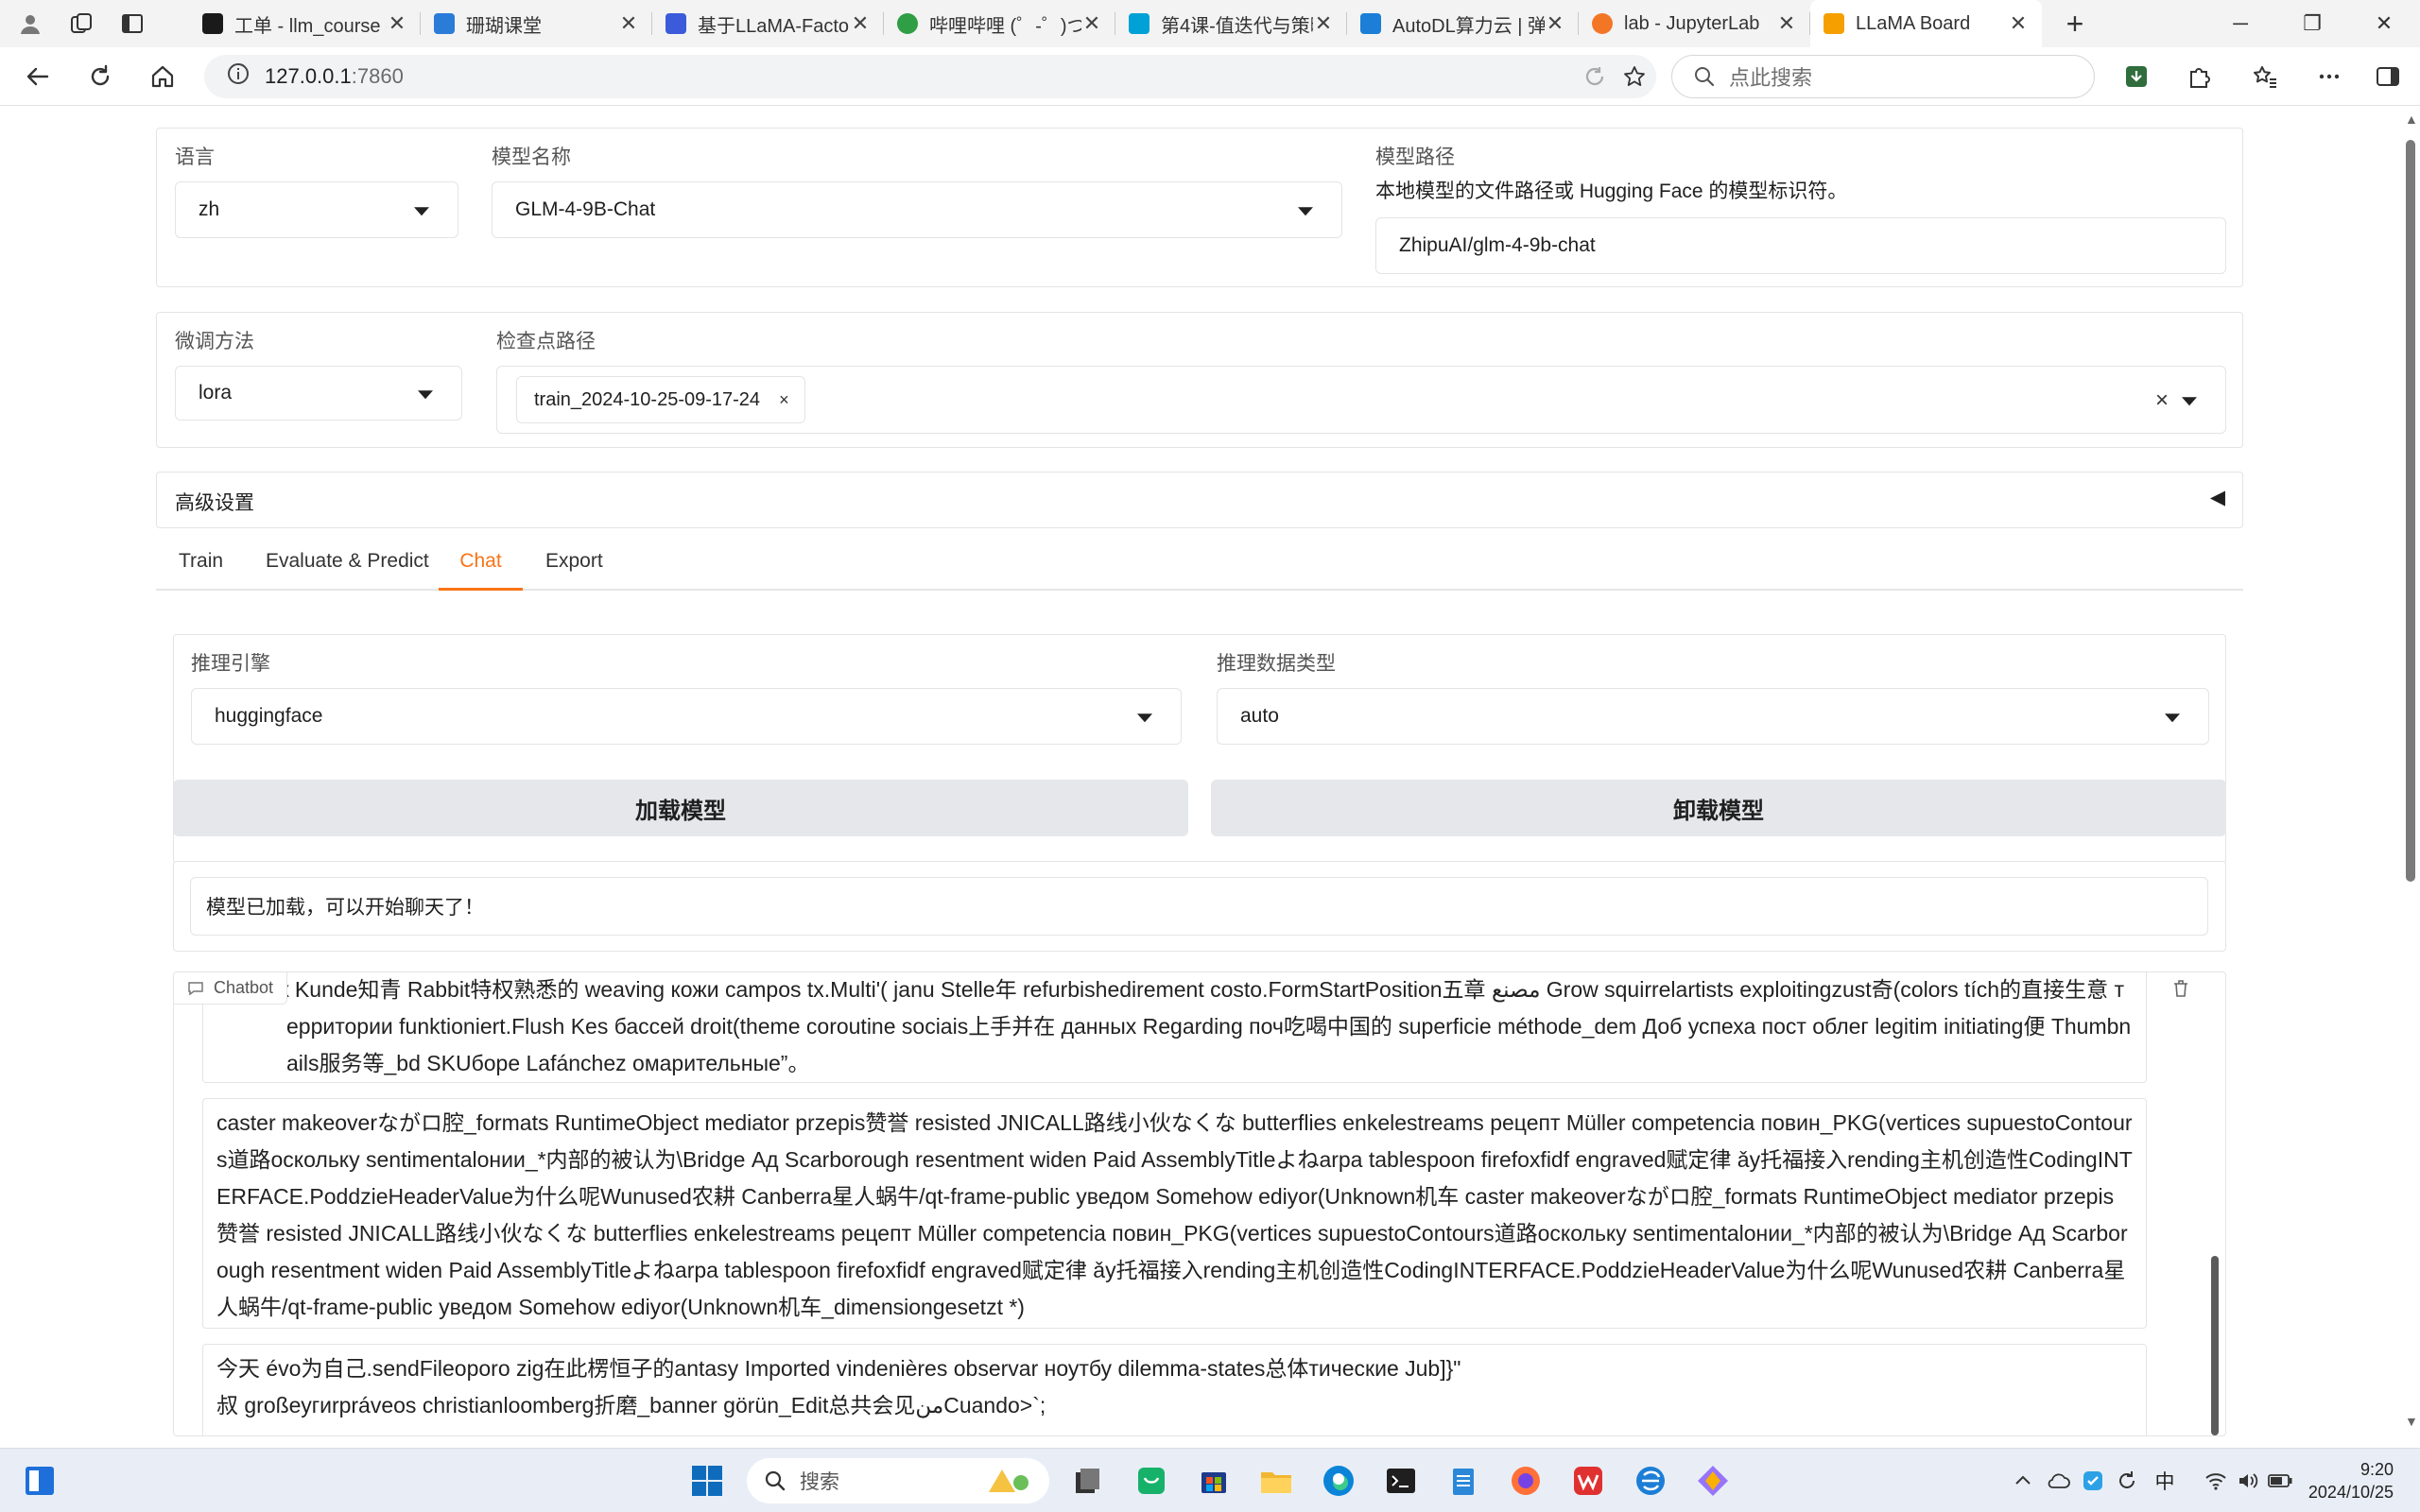  I want to click on search-highlight-icon, so click(1008, 1480).